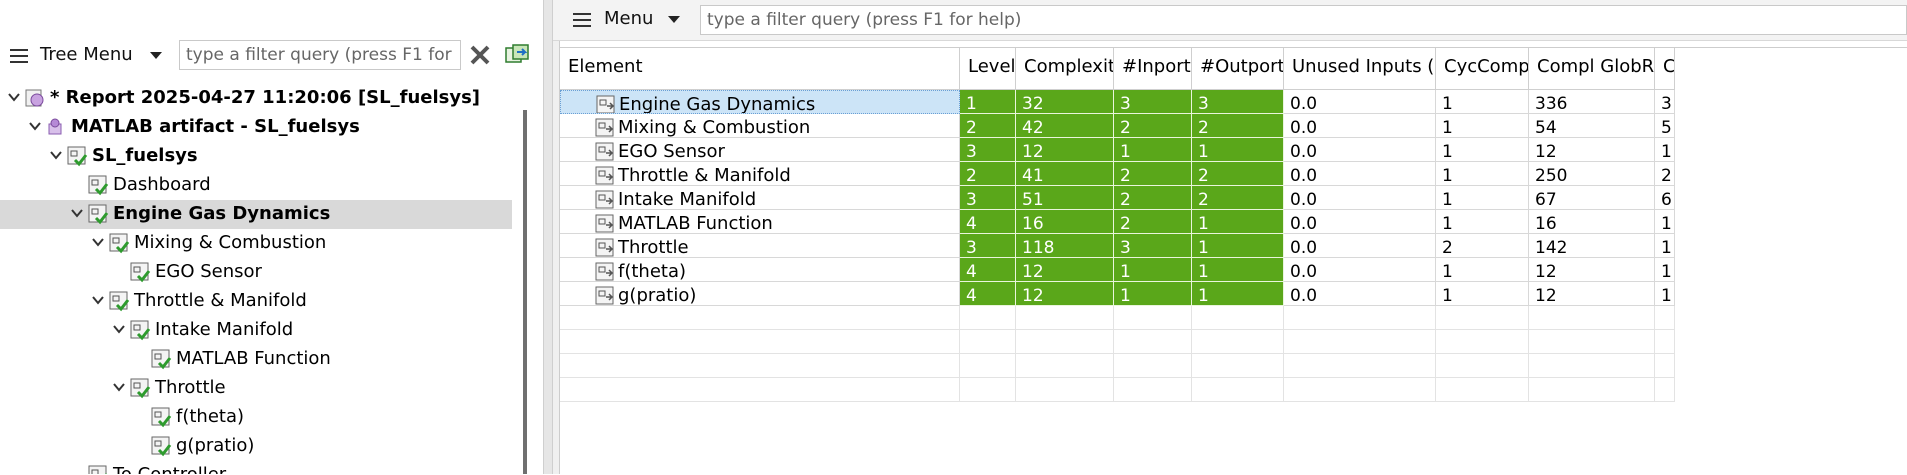 This screenshot has height=475, width=1907. What do you see at coordinates (1065, 102) in the screenshot?
I see `metric-cell: 32` at bounding box center [1065, 102].